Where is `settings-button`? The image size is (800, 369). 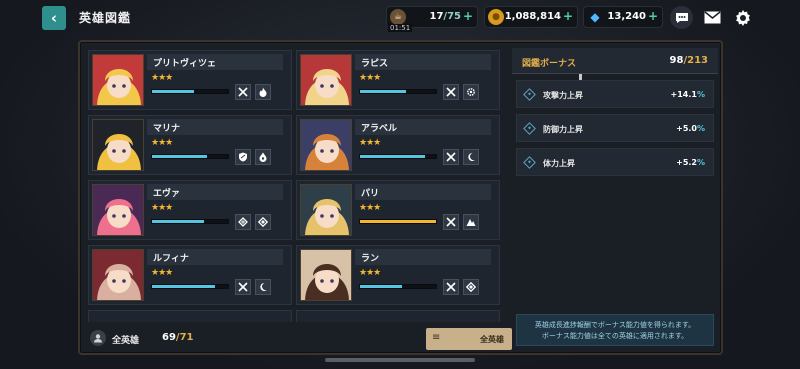 settings-button is located at coordinates (742, 17).